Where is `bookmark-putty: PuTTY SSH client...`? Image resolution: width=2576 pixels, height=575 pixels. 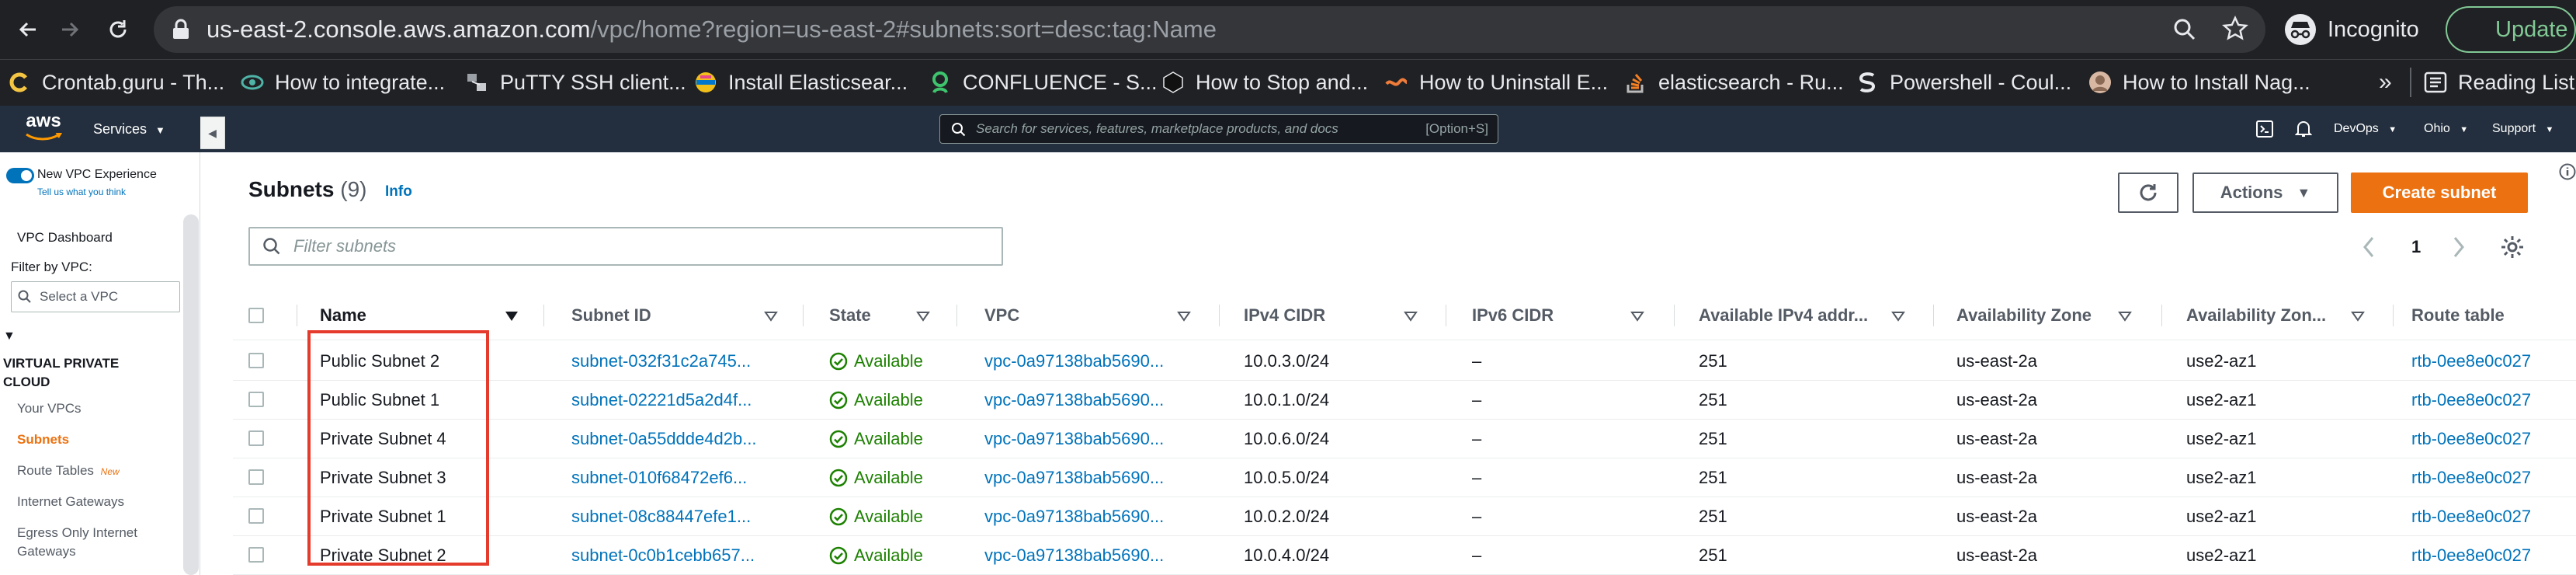
bookmark-putty: PuTTY SSH client... is located at coordinates (576, 82).